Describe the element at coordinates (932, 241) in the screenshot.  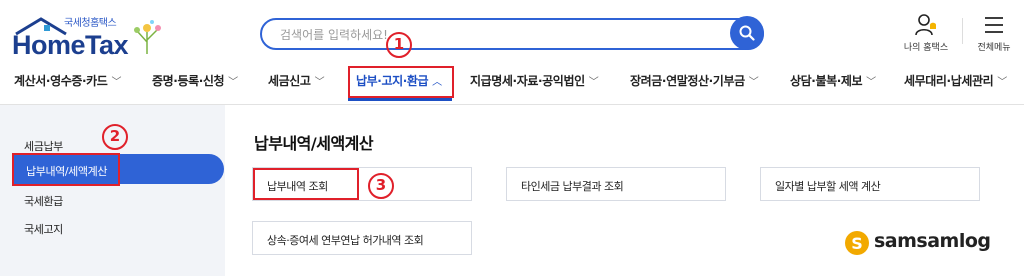
I see `watermark-text: samsamlog` at that location.